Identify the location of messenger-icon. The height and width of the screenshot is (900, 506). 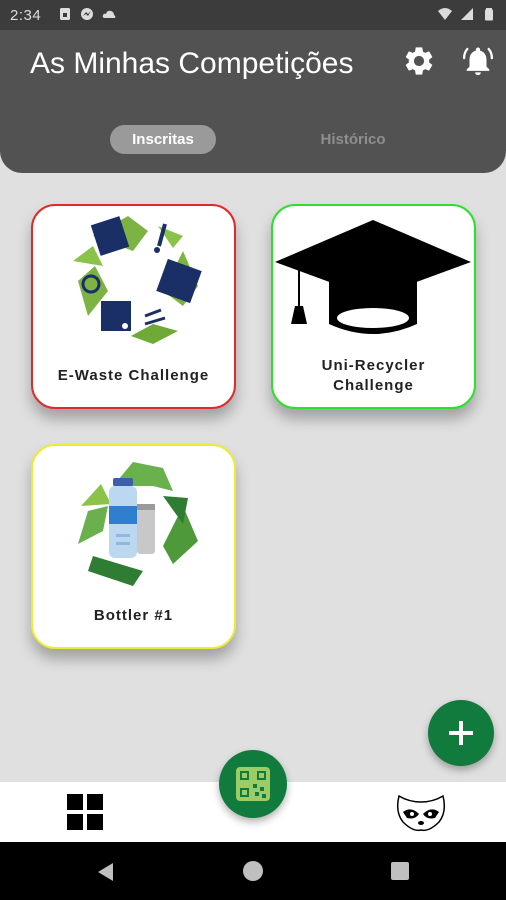
(87, 14).